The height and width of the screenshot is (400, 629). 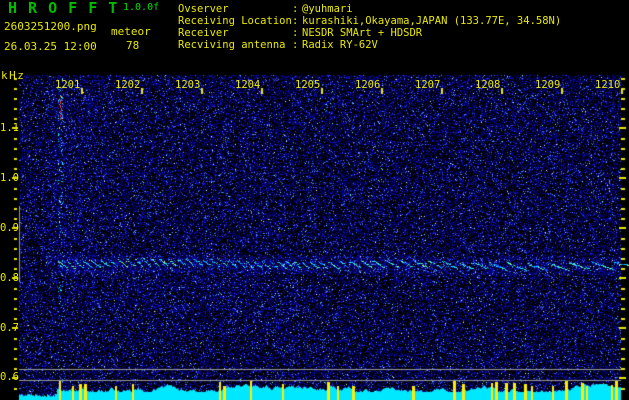 I want to click on info-value: @yuhmari, so click(x=327, y=9).